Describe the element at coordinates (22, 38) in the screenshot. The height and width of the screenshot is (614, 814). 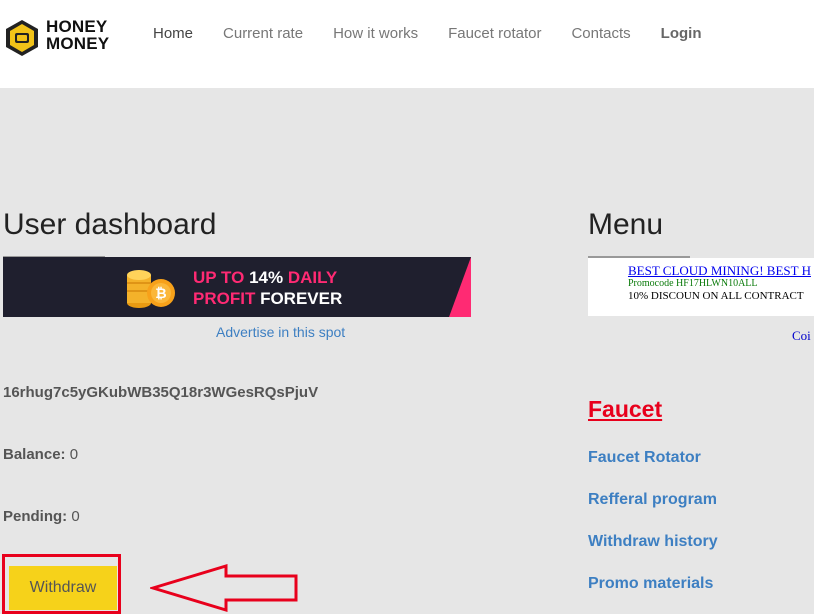
I see `honeycomb-coin-icon` at that location.